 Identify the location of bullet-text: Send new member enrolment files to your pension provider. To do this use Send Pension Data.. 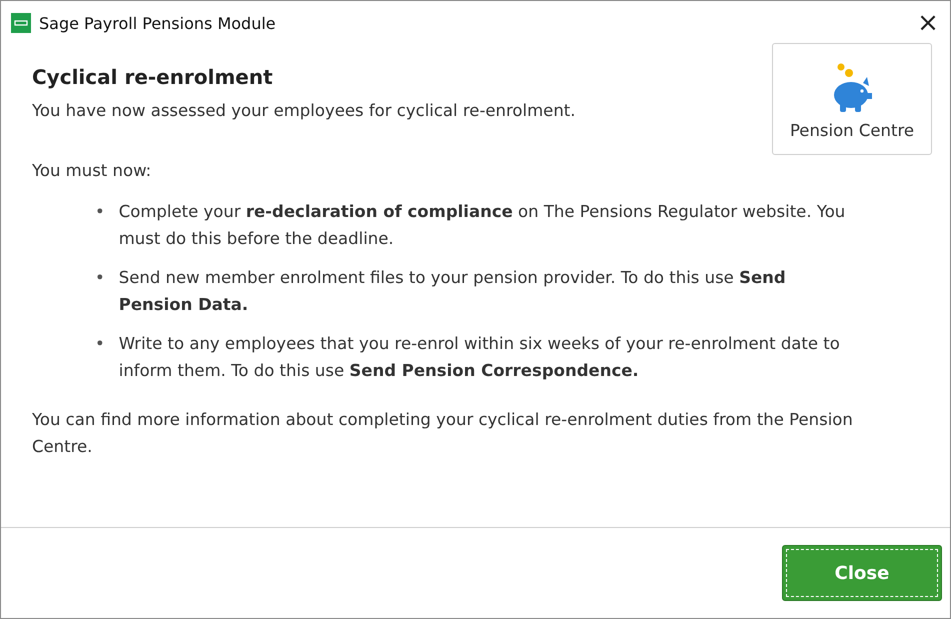
(452, 291).